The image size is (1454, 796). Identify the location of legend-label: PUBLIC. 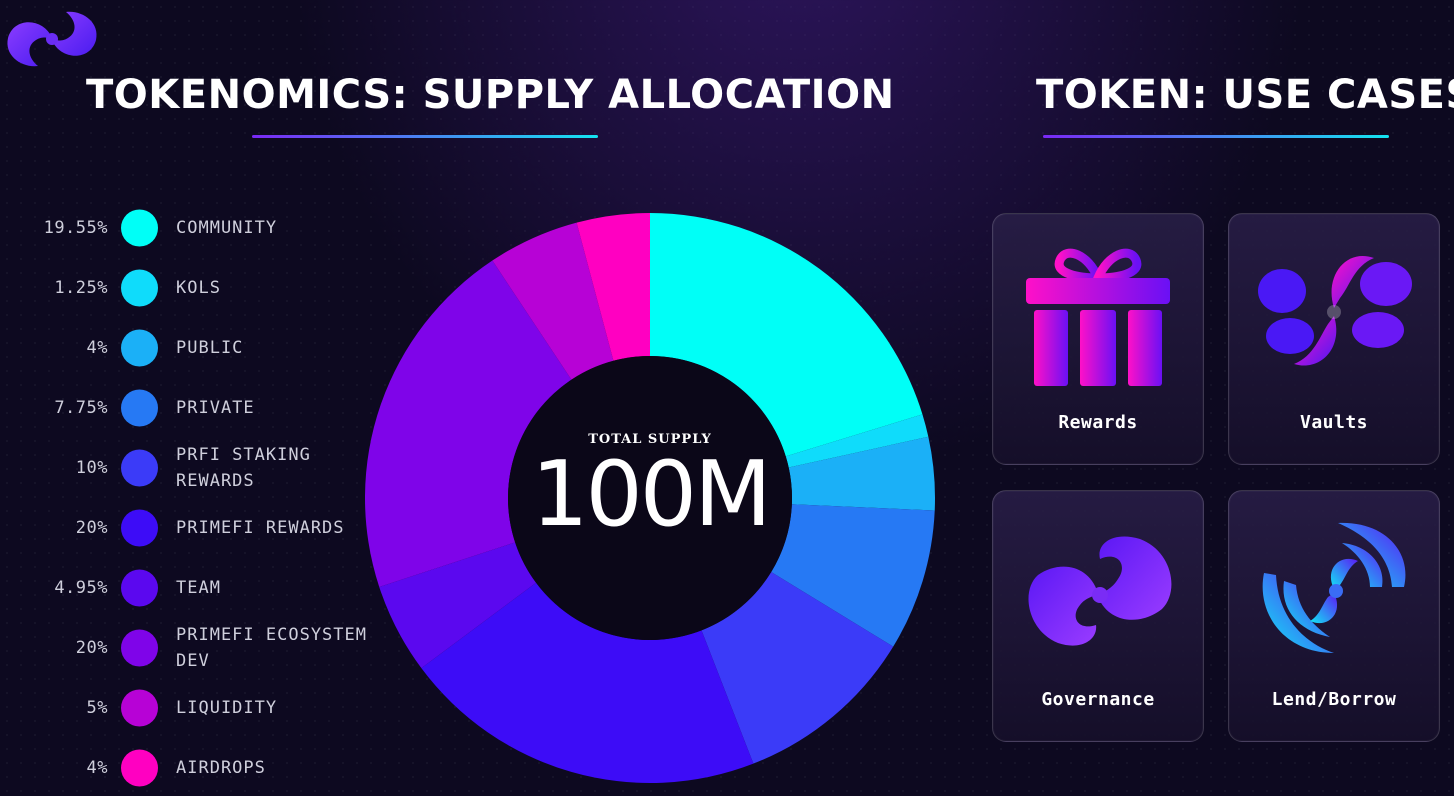
(210, 348).